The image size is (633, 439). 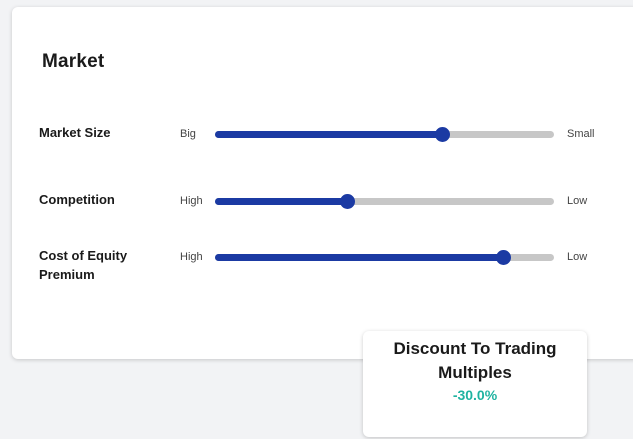 I want to click on market-size-slider, so click(x=384, y=134).